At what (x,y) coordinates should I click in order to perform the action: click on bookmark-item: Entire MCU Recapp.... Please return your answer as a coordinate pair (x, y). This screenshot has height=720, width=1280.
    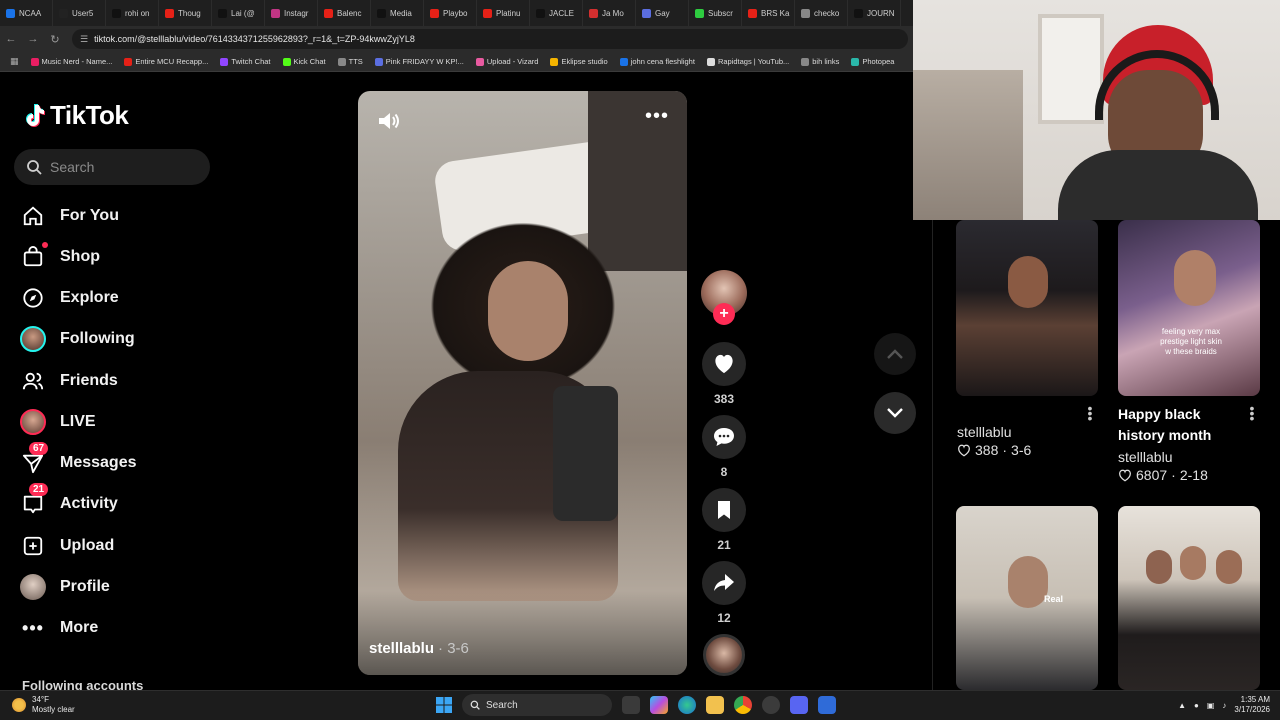
    Looking at the image, I should click on (166, 61).